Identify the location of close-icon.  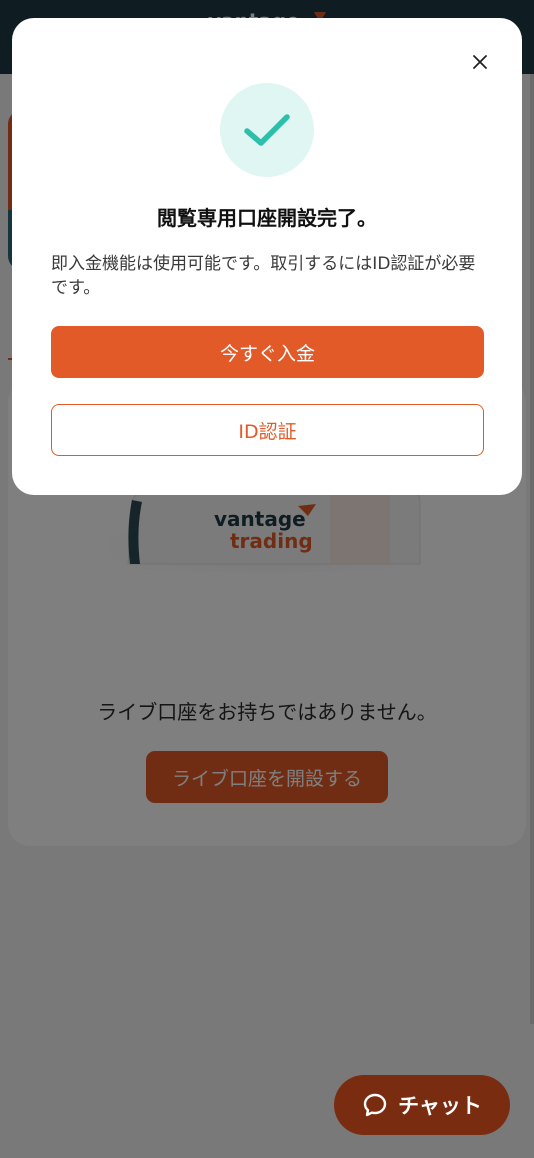
(480, 62).